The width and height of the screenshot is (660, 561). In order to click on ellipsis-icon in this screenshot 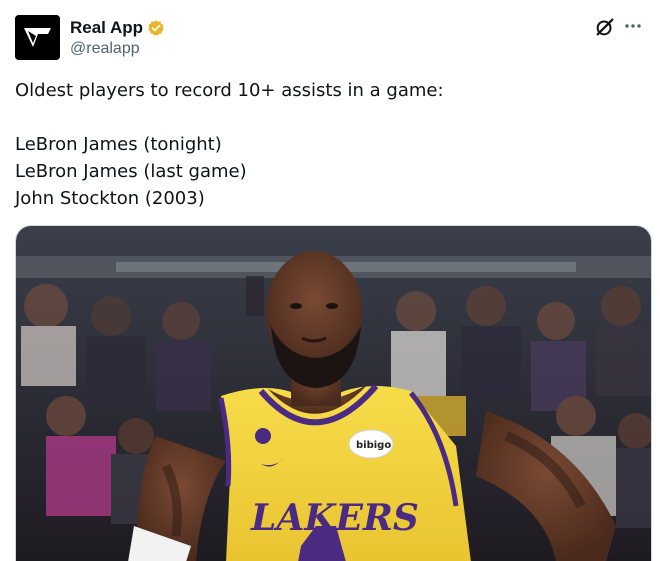, I will do `click(633, 26)`.